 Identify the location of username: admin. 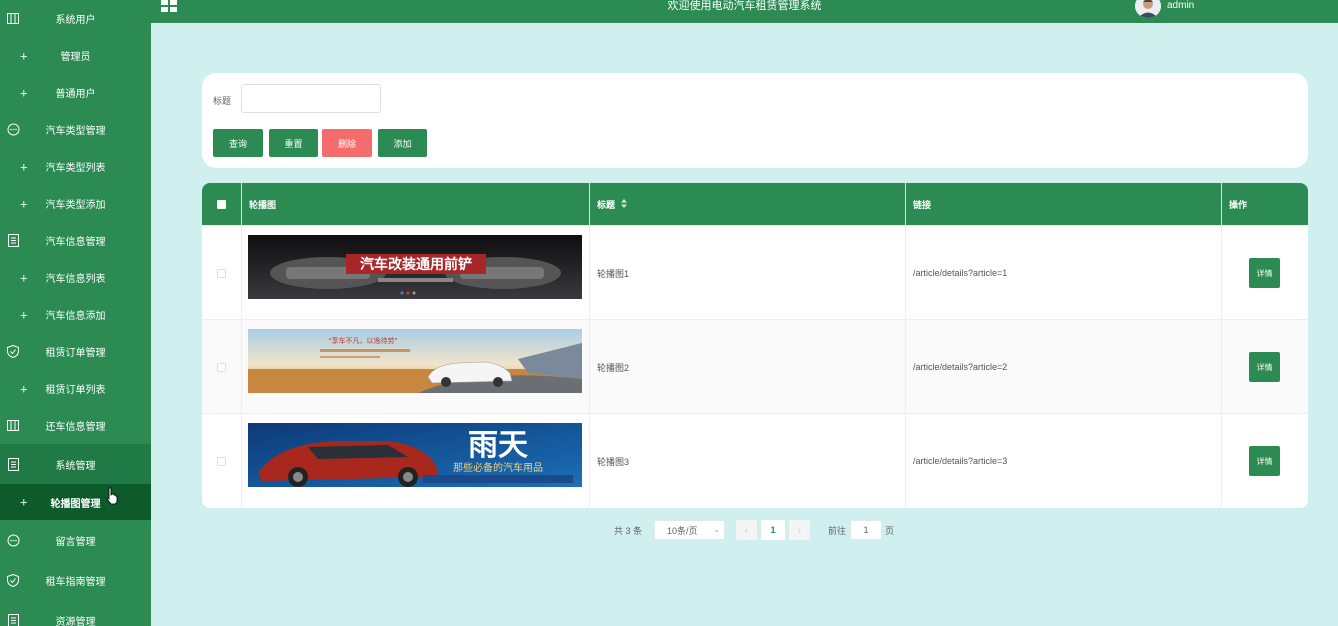
(1180, 6).